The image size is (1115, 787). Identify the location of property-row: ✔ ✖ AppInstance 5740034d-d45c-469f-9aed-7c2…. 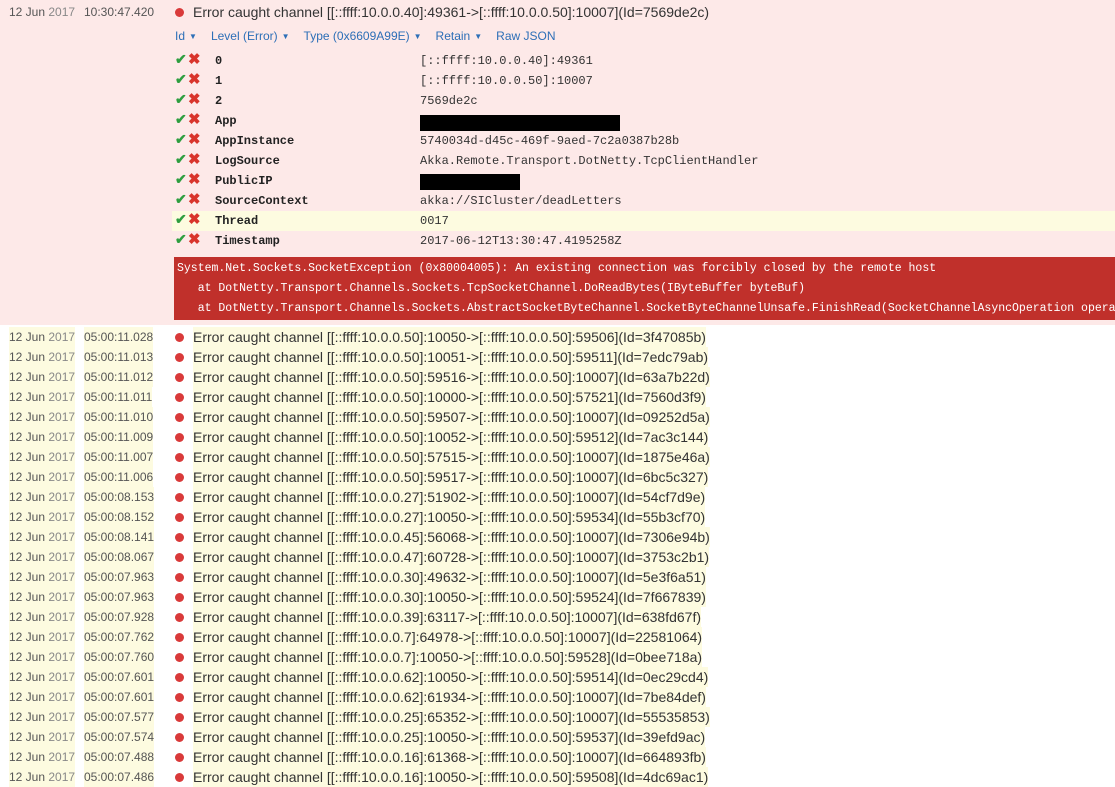
(643, 141).